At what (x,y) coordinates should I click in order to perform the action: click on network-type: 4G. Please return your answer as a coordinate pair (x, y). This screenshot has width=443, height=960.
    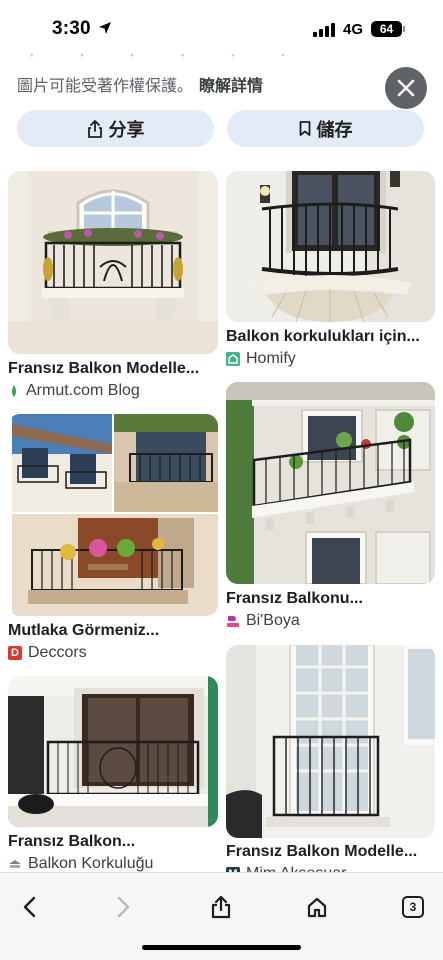
    Looking at the image, I should click on (353, 29).